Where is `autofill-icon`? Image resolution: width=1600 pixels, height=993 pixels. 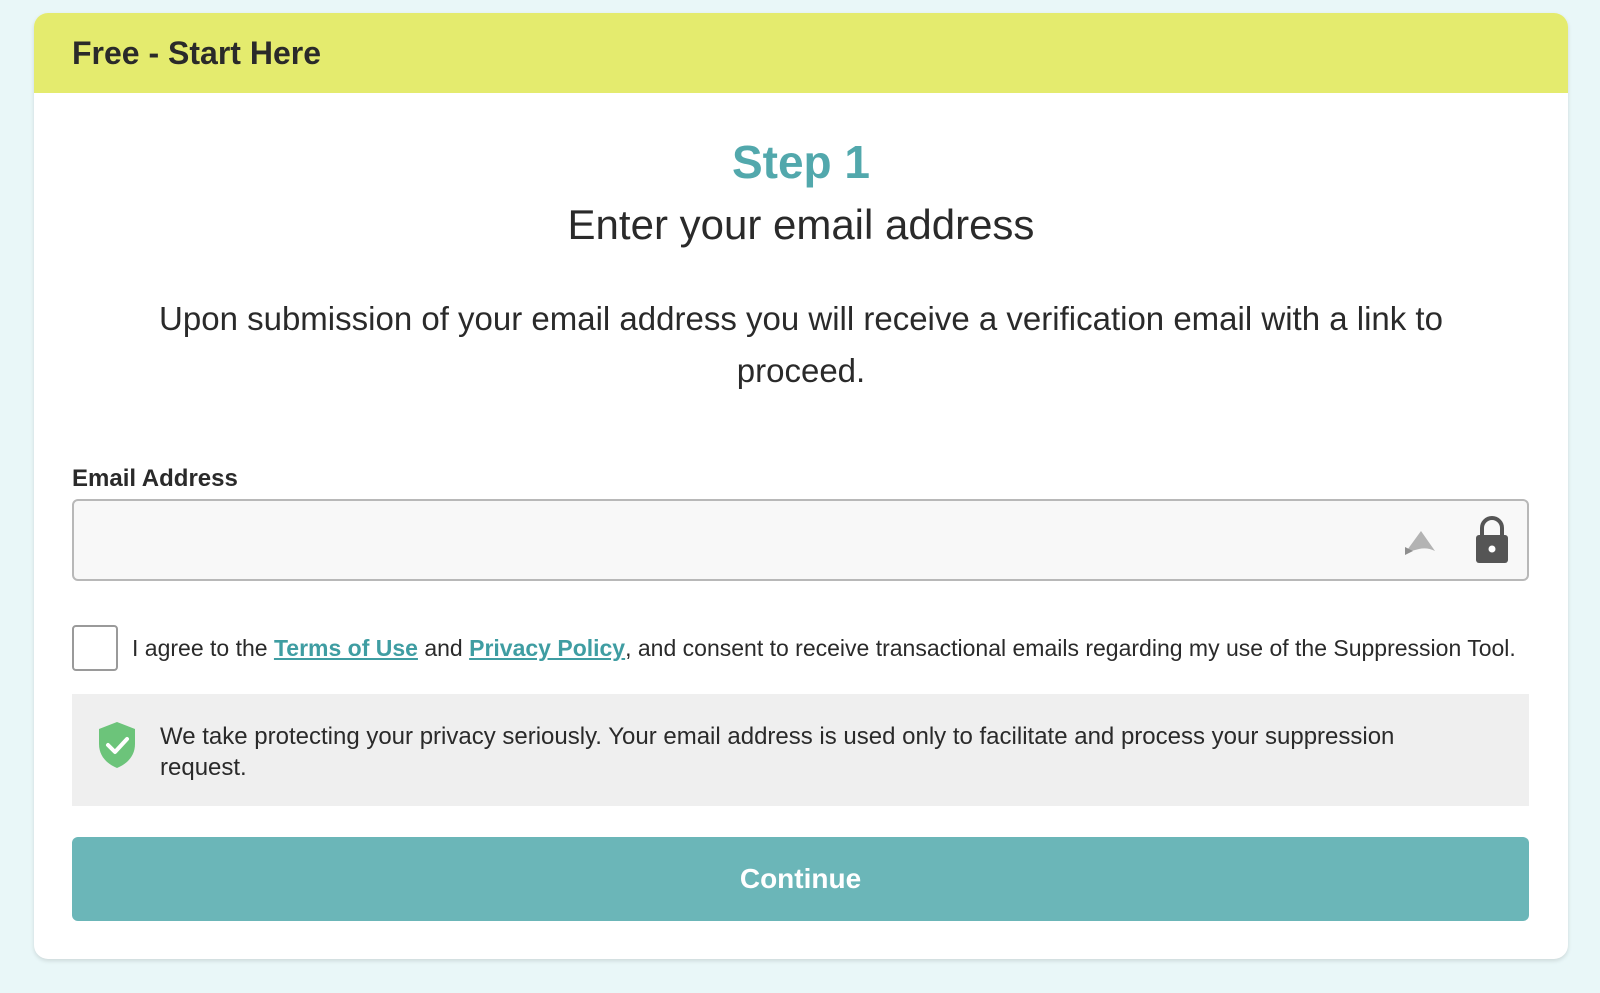 autofill-icon is located at coordinates (1420, 541).